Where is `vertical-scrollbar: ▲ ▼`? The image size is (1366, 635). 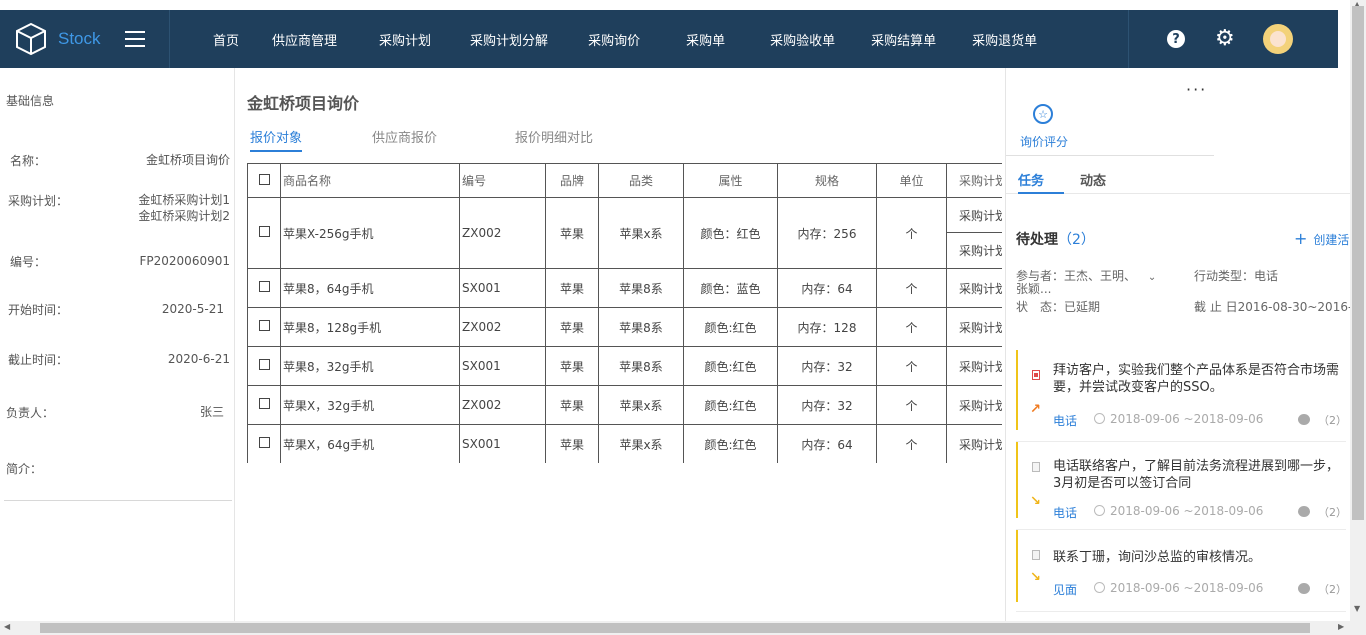
vertical-scrollbar: ▲ ▼ is located at coordinates (1358, 317).